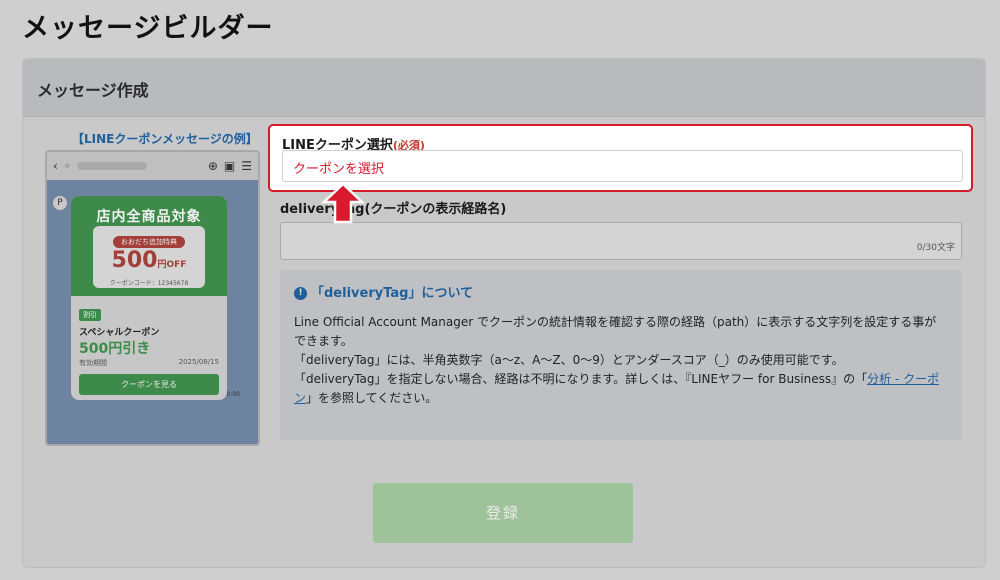 The width and height of the screenshot is (1000, 580). What do you see at coordinates (392, 293) in the screenshot?
I see `info-title-text: 「deliveryTag」について` at bounding box center [392, 293].